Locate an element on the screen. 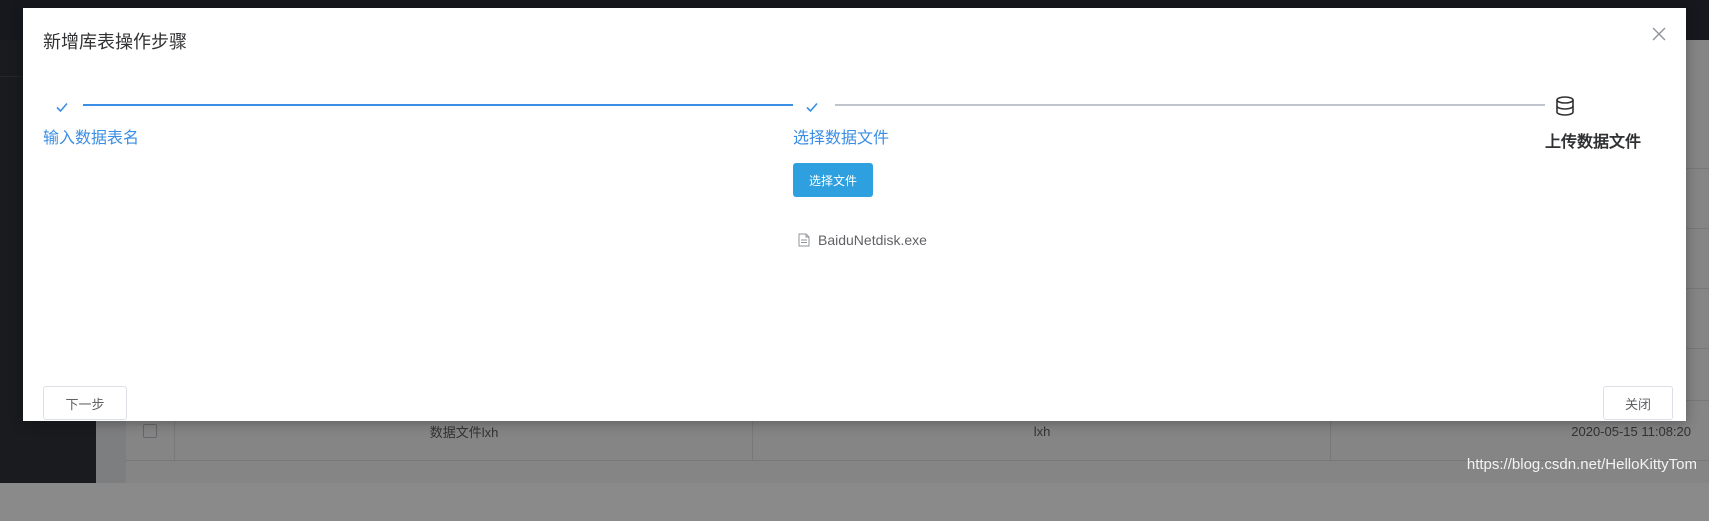 Image resolution: width=1709 pixels, height=521 pixels. uploaded-file-item: BaiduNetdisk.exe is located at coordinates (862, 240).